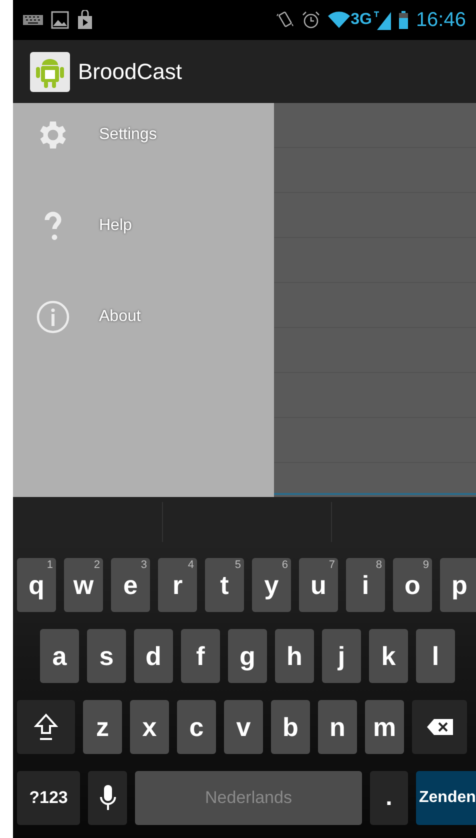 The image size is (476, 838). Describe the element at coordinates (388, 656) in the screenshot. I see `letter-key: k` at that location.